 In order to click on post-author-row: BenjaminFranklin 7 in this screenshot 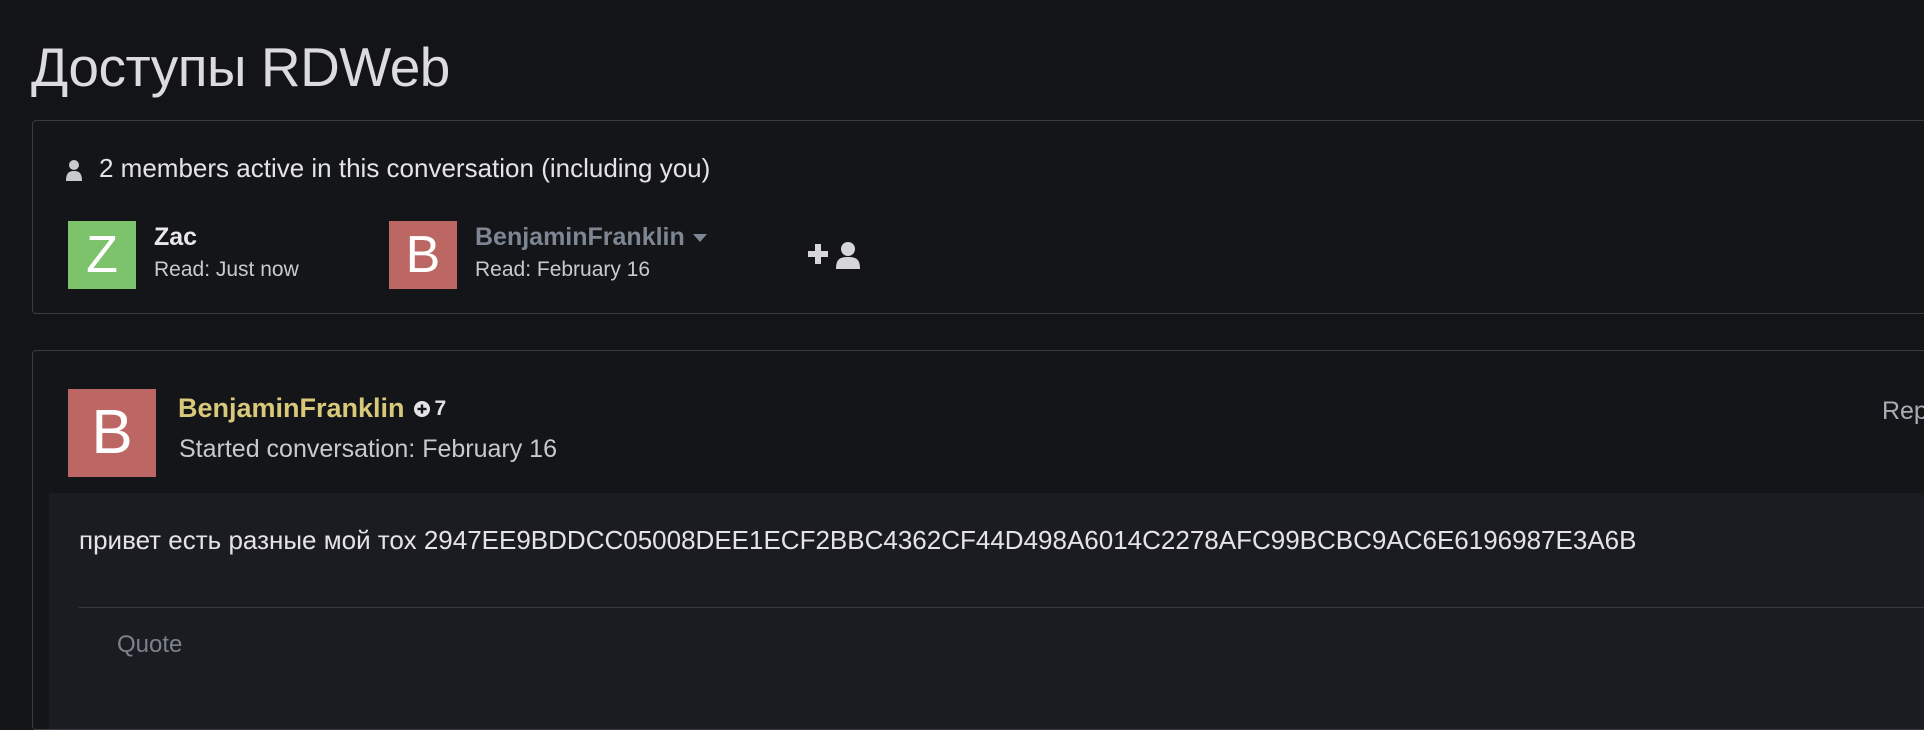, I will do `click(312, 408)`.